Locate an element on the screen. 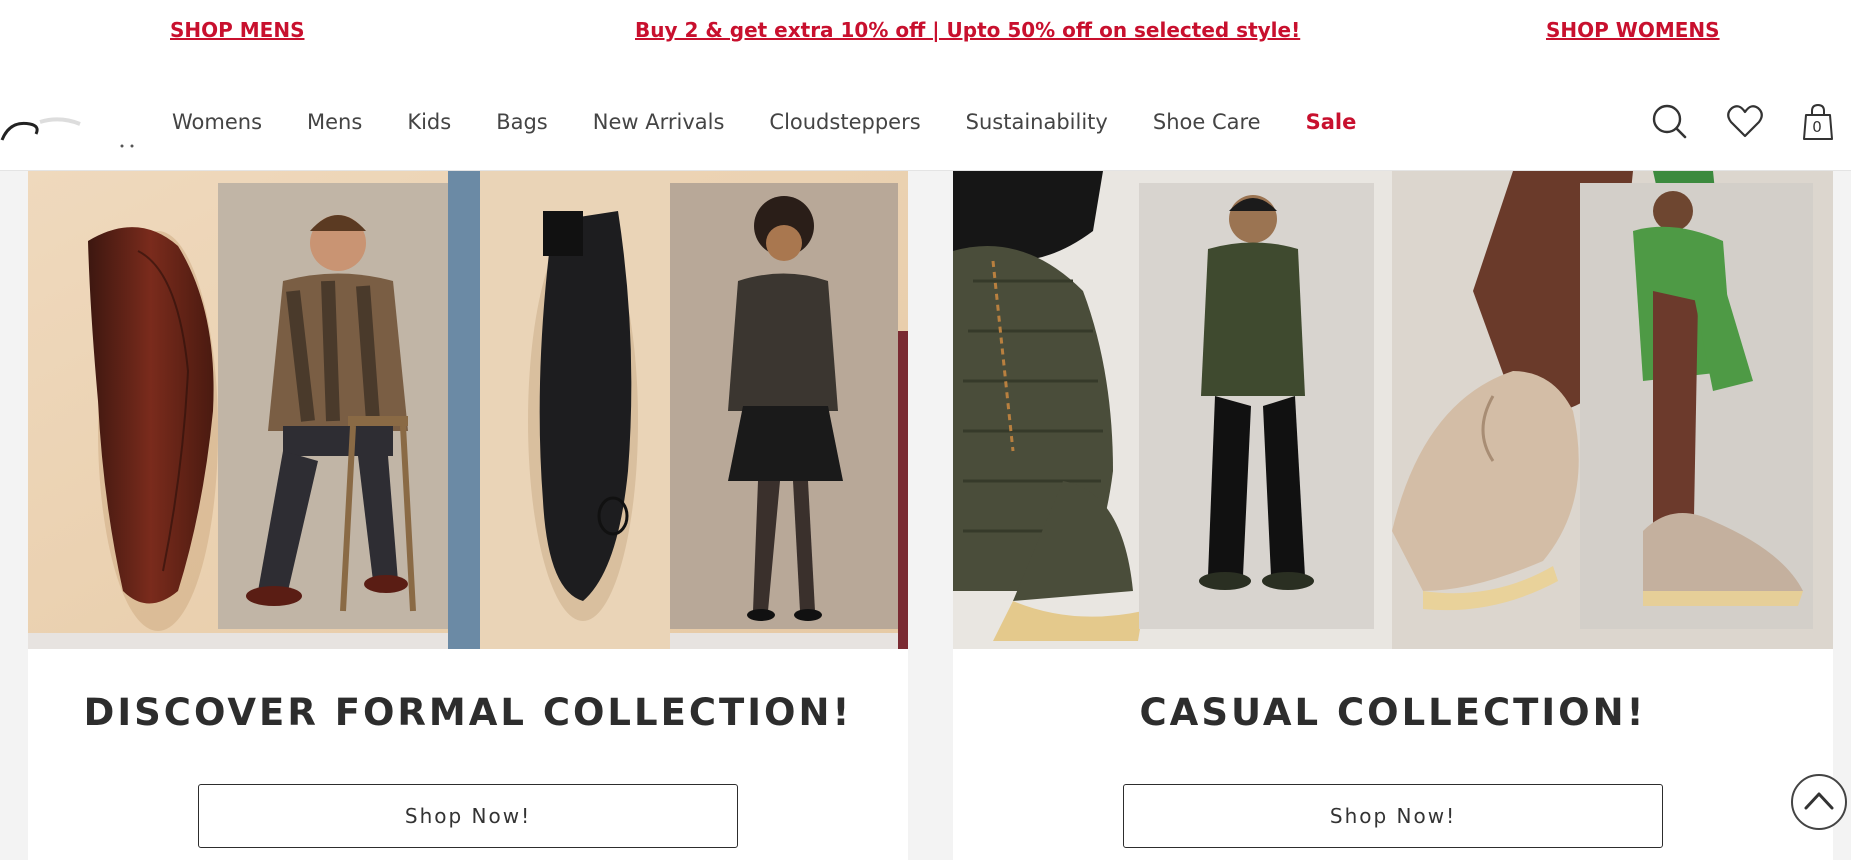 The height and width of the screenshot is (860, 1851). brand-logo is located at coordinates (70, 127).